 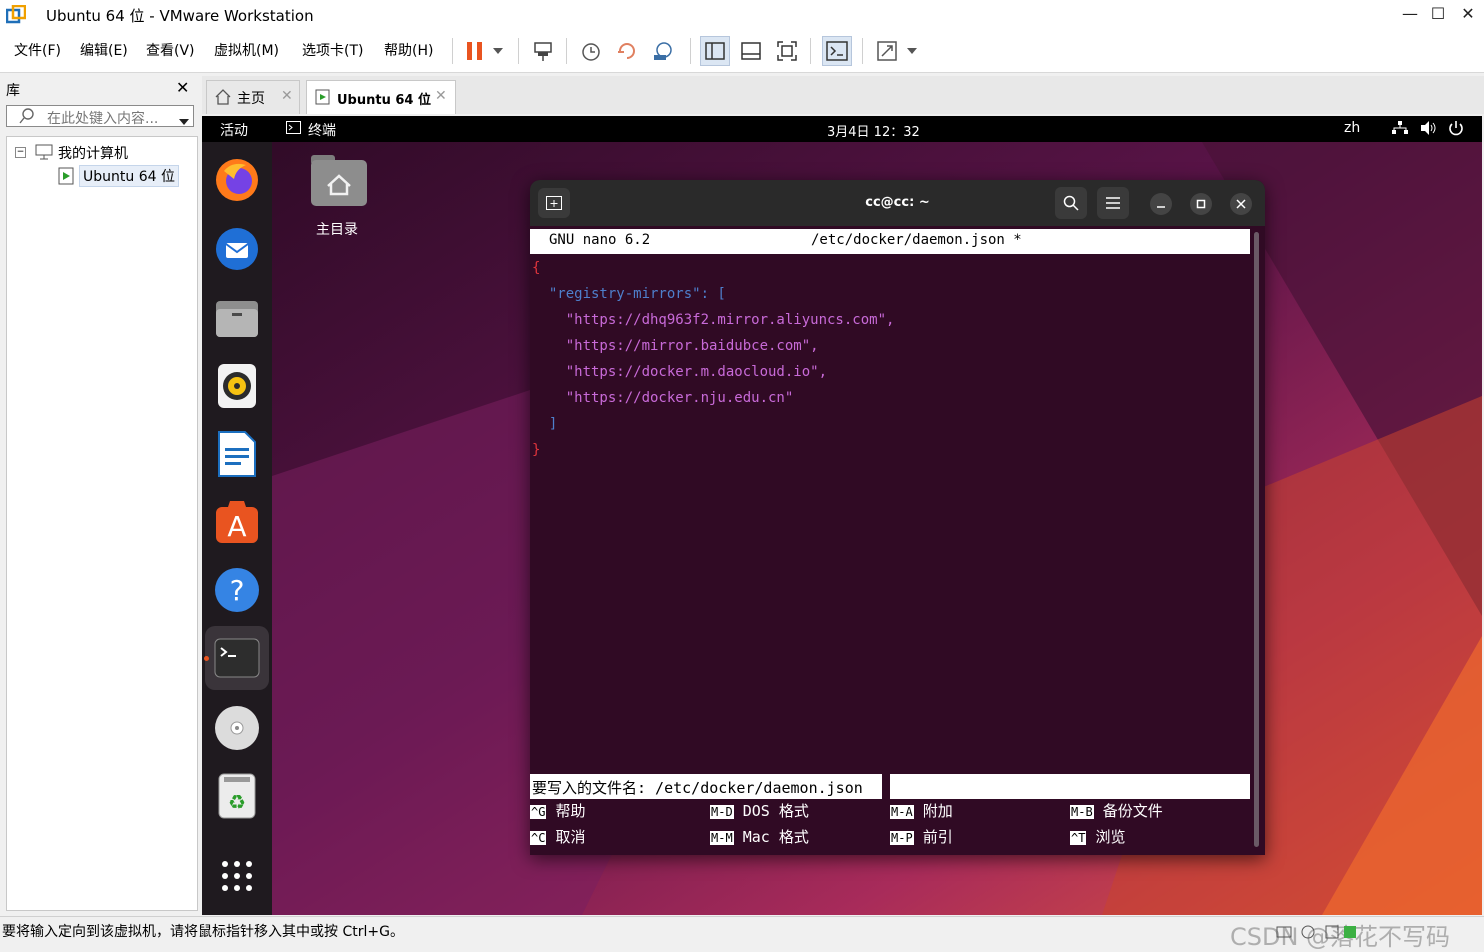 What do you see at coordinates (629, 294) in the screenshot?
I see `code-line: "registry-mirrors": [` at bounding box center [629, 294].